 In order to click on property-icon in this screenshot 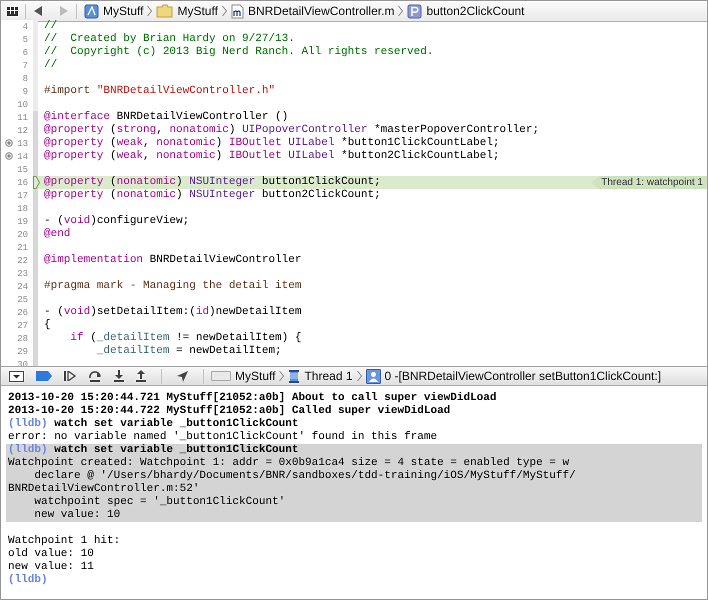, I will do `click(414, 11)`.